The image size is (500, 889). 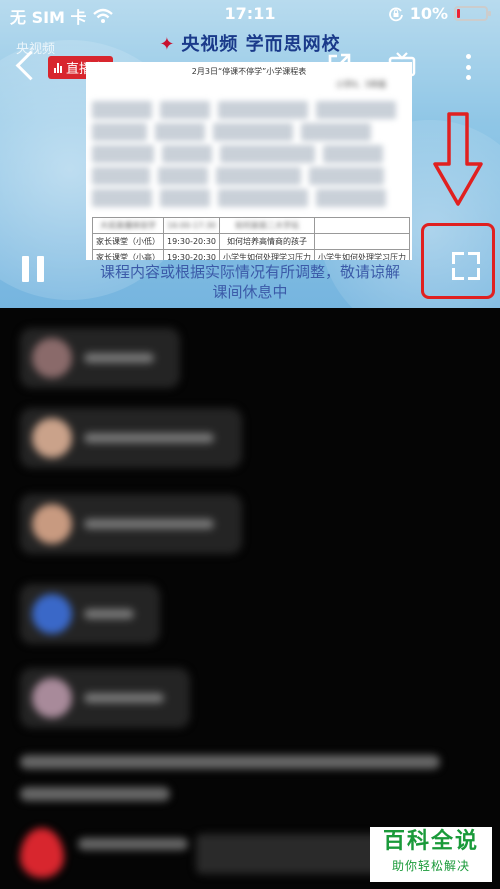 I want to click on table-row: 大班直播体验学 16:00-17:30 如何家庭二大学玩, so click(x=251, y=225).